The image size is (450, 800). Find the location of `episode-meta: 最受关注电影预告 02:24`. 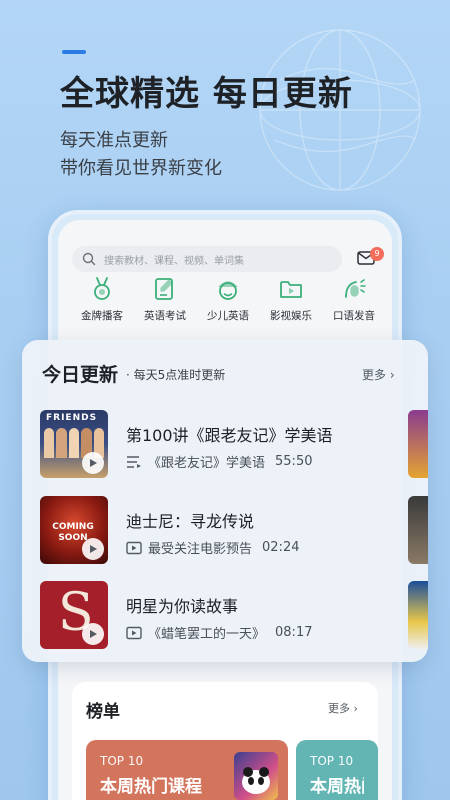

episode-meta: 最受关注电影预告 02:24 is located at coordinates (212, 547).